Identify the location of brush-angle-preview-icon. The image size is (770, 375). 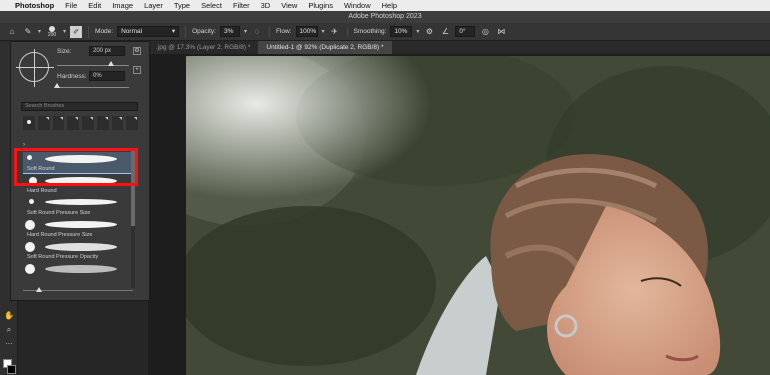
(35, 68).